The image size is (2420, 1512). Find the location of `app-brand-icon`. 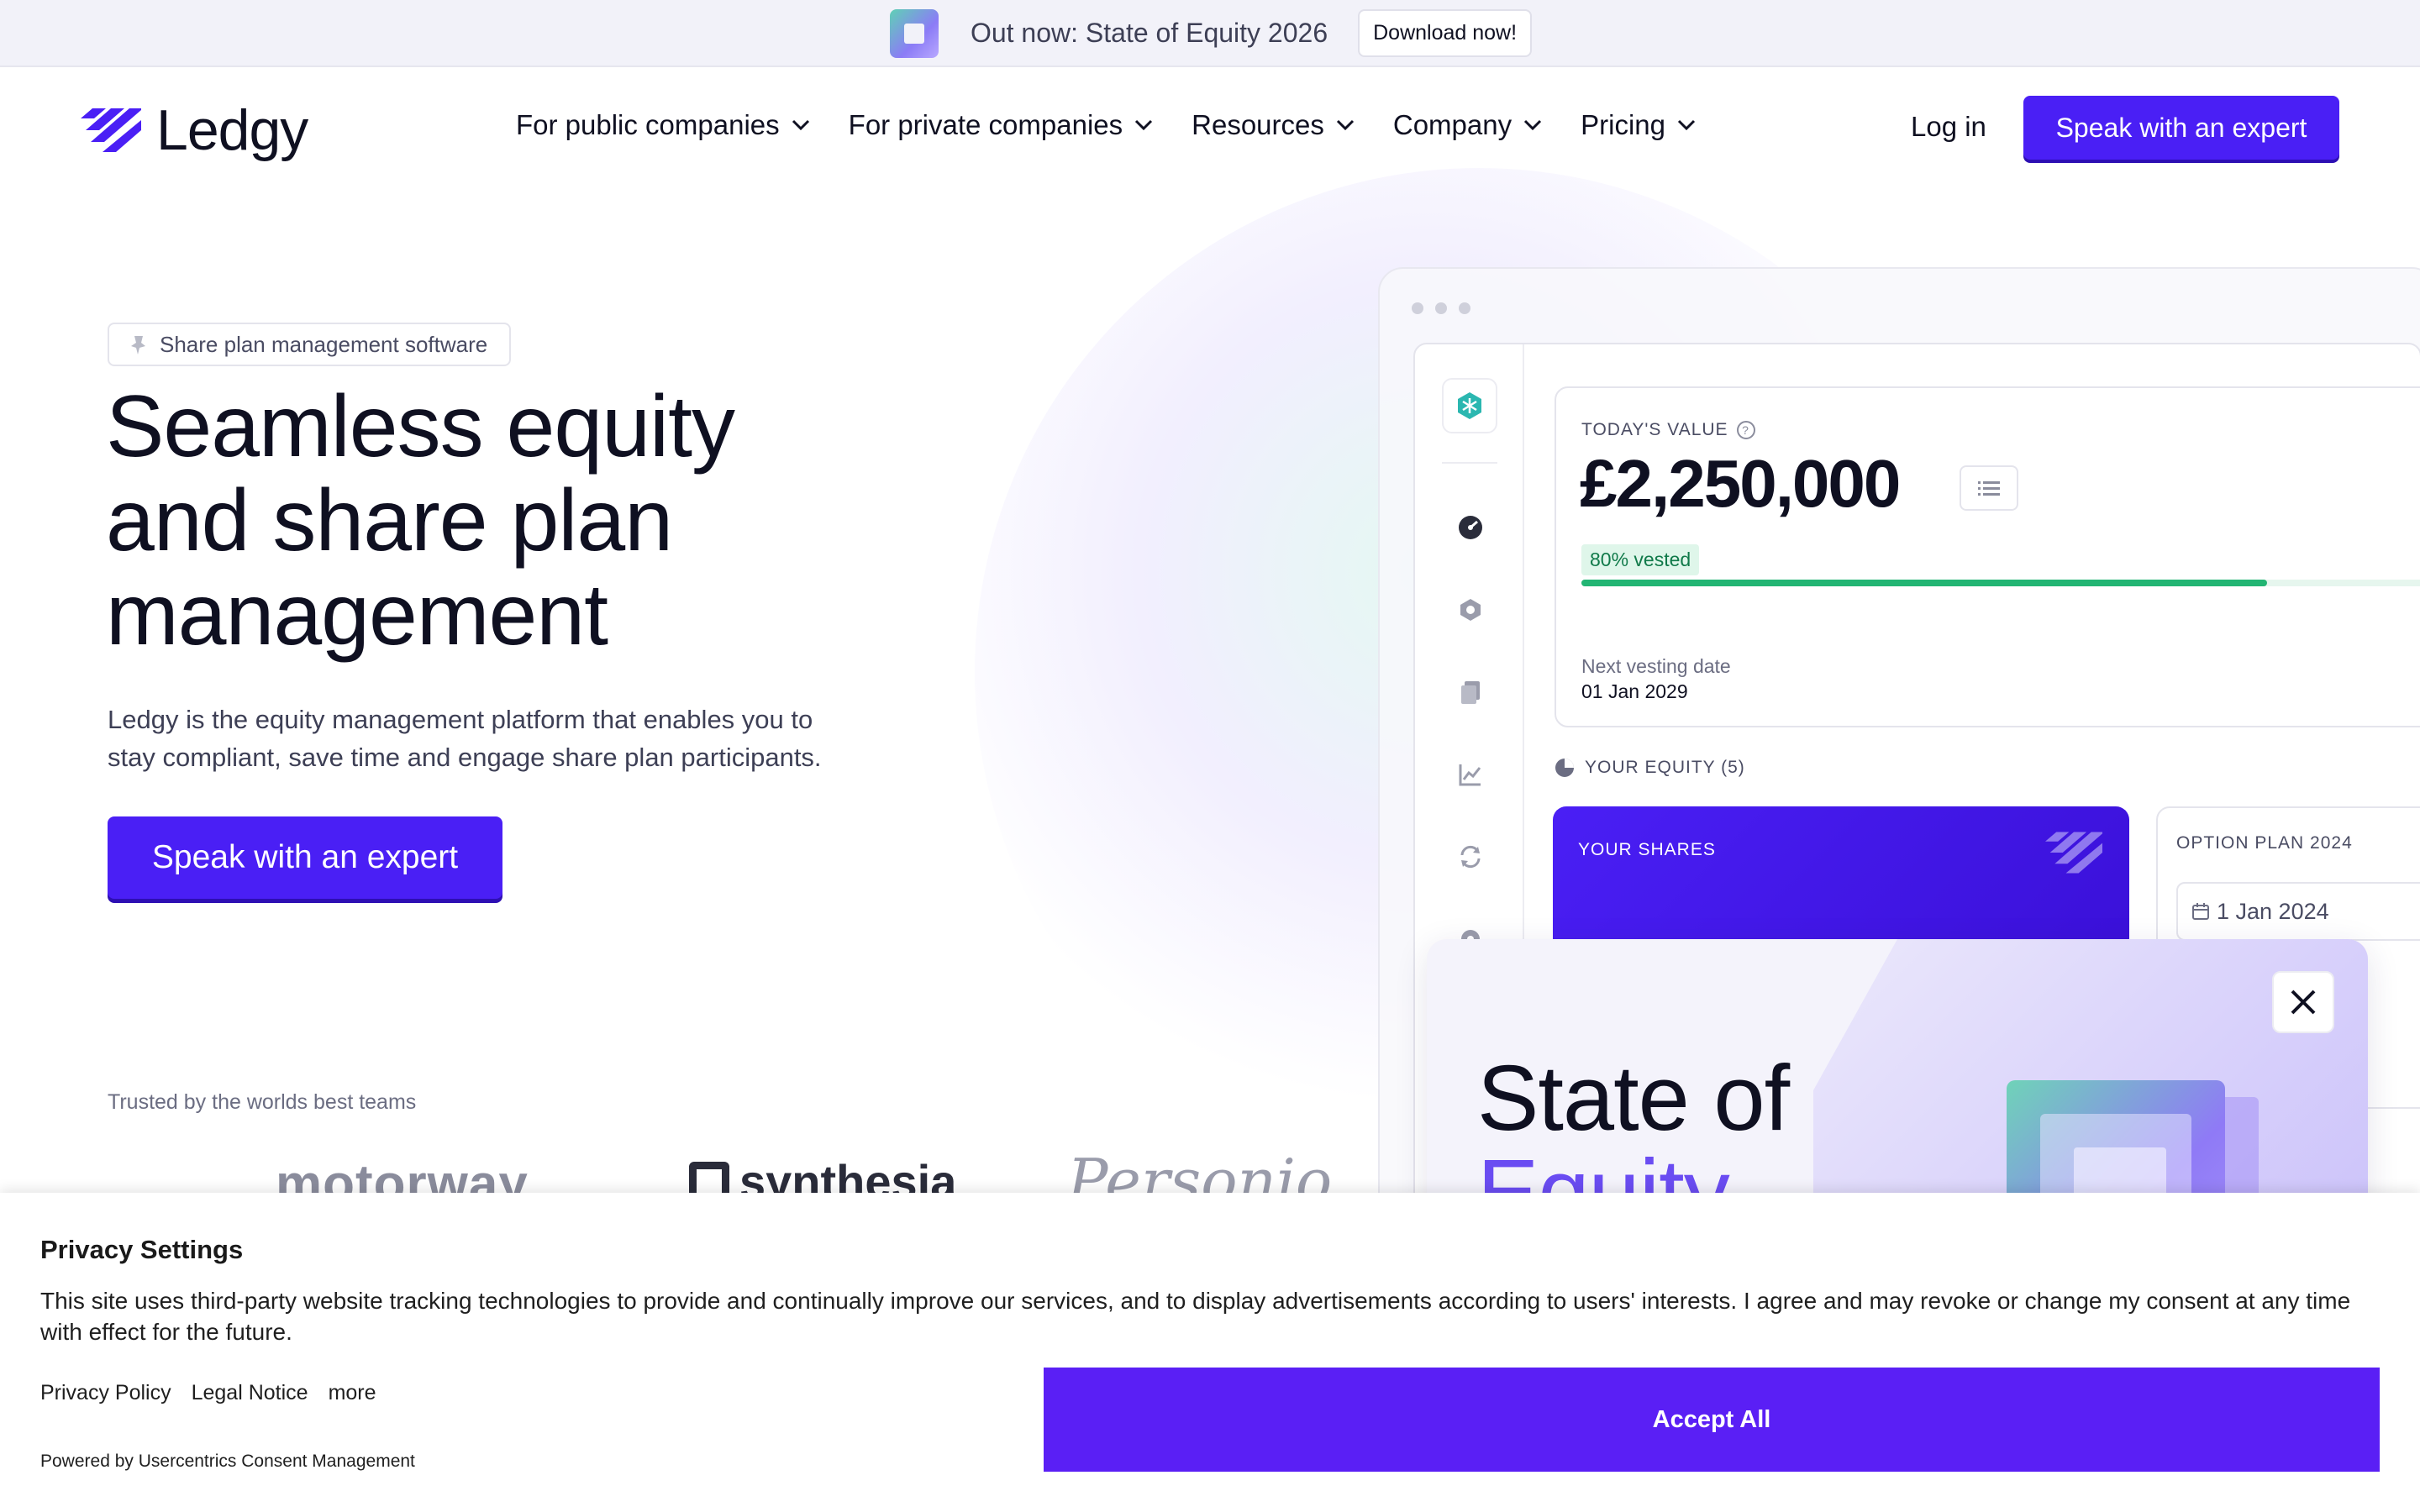

app-brand-icon is located at coordinates (1469, 405).